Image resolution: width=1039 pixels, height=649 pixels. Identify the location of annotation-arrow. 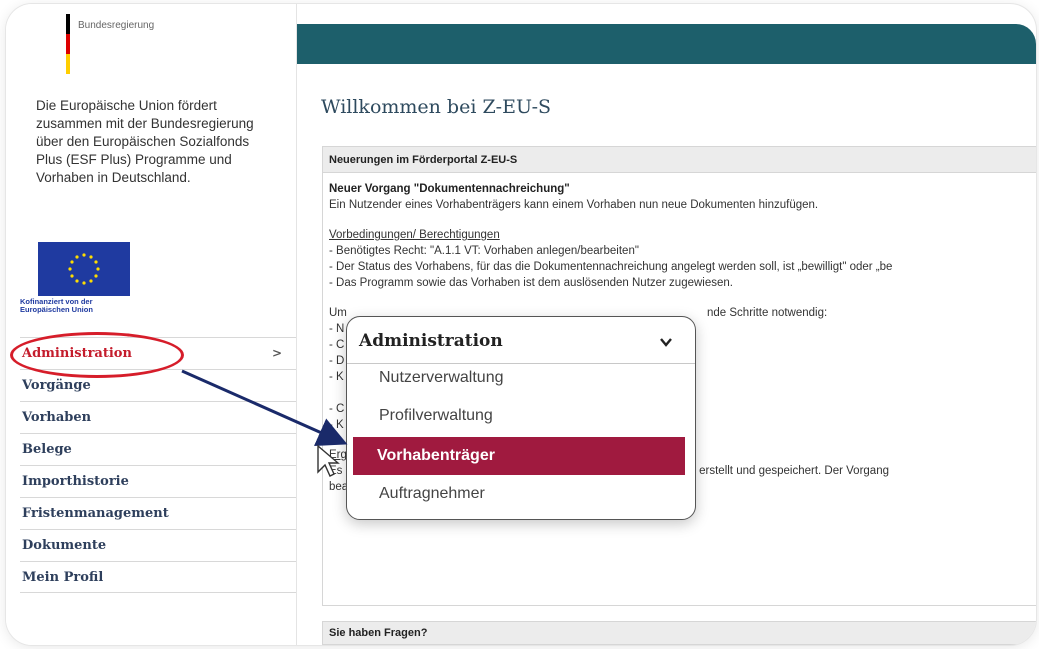
(264, 407).